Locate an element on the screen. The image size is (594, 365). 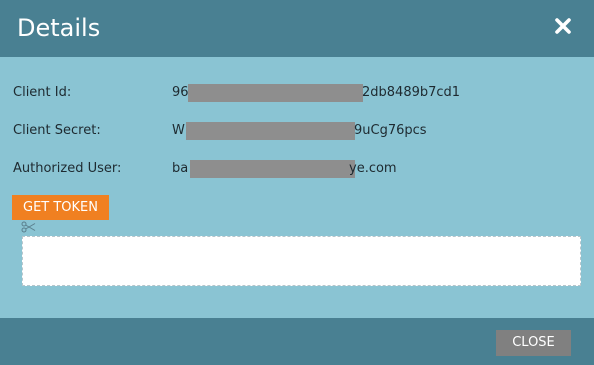
scissors-icon is located at coordinates (29, 227).